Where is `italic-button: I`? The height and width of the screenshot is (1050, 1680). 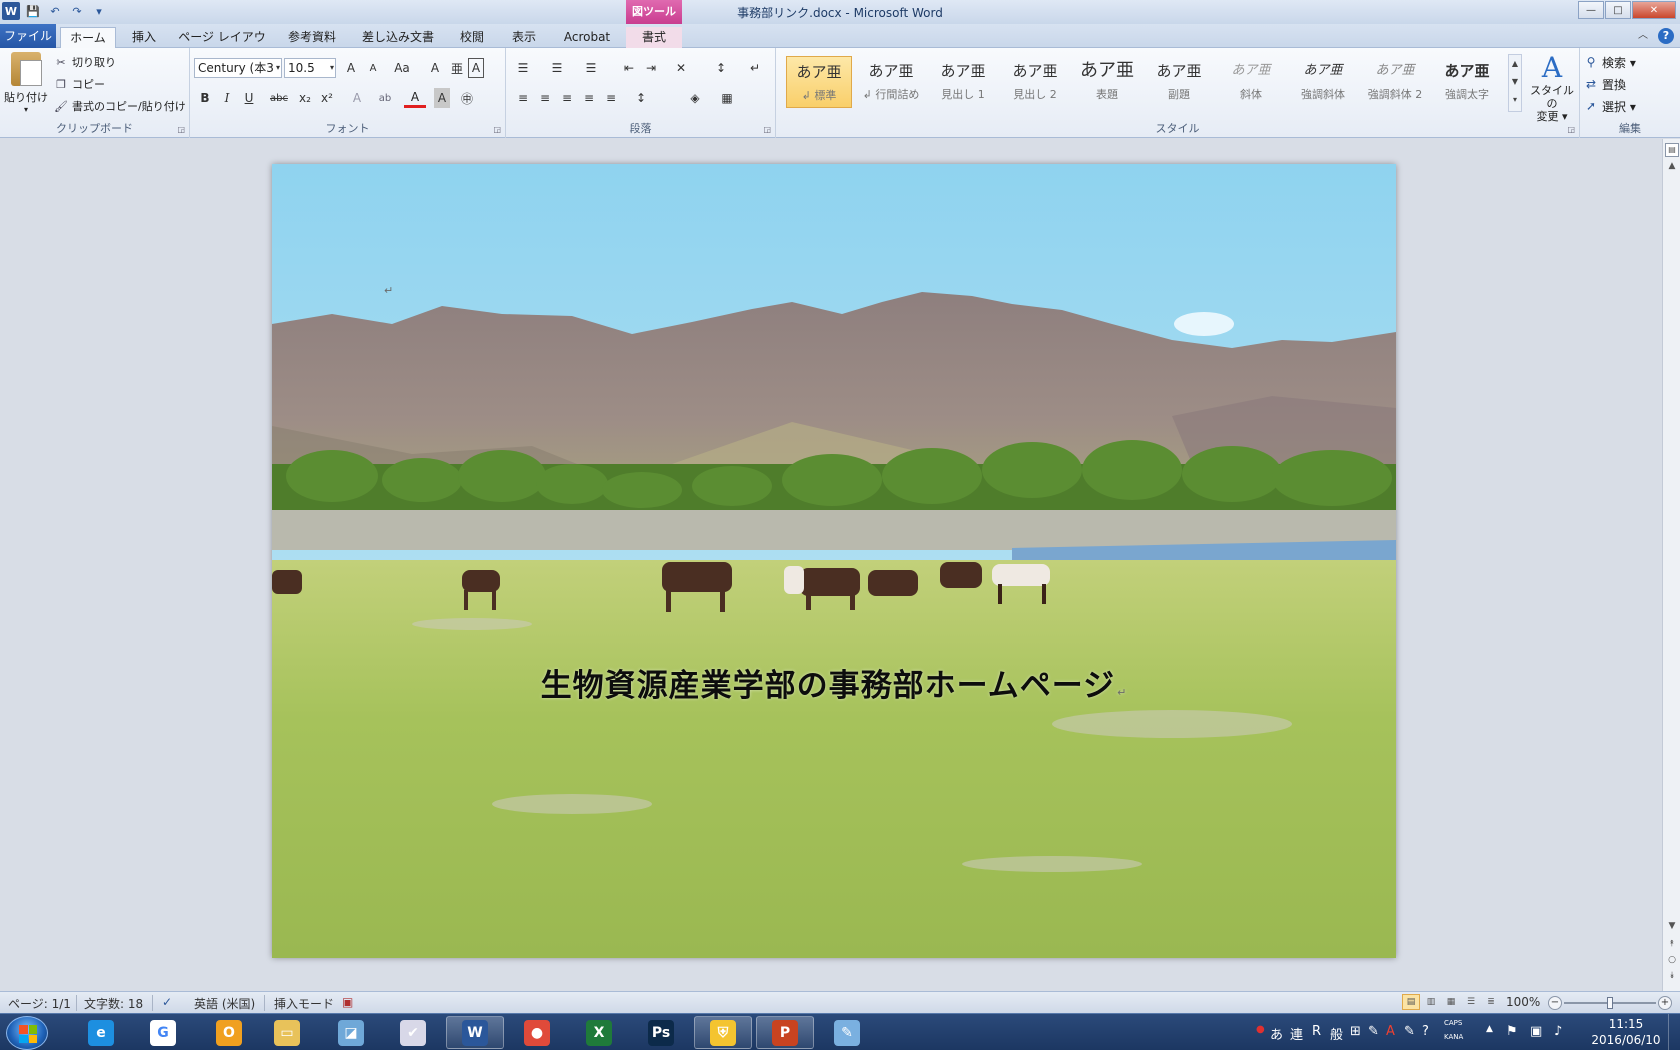
italic-button: I is located at coordinates (227, 98).